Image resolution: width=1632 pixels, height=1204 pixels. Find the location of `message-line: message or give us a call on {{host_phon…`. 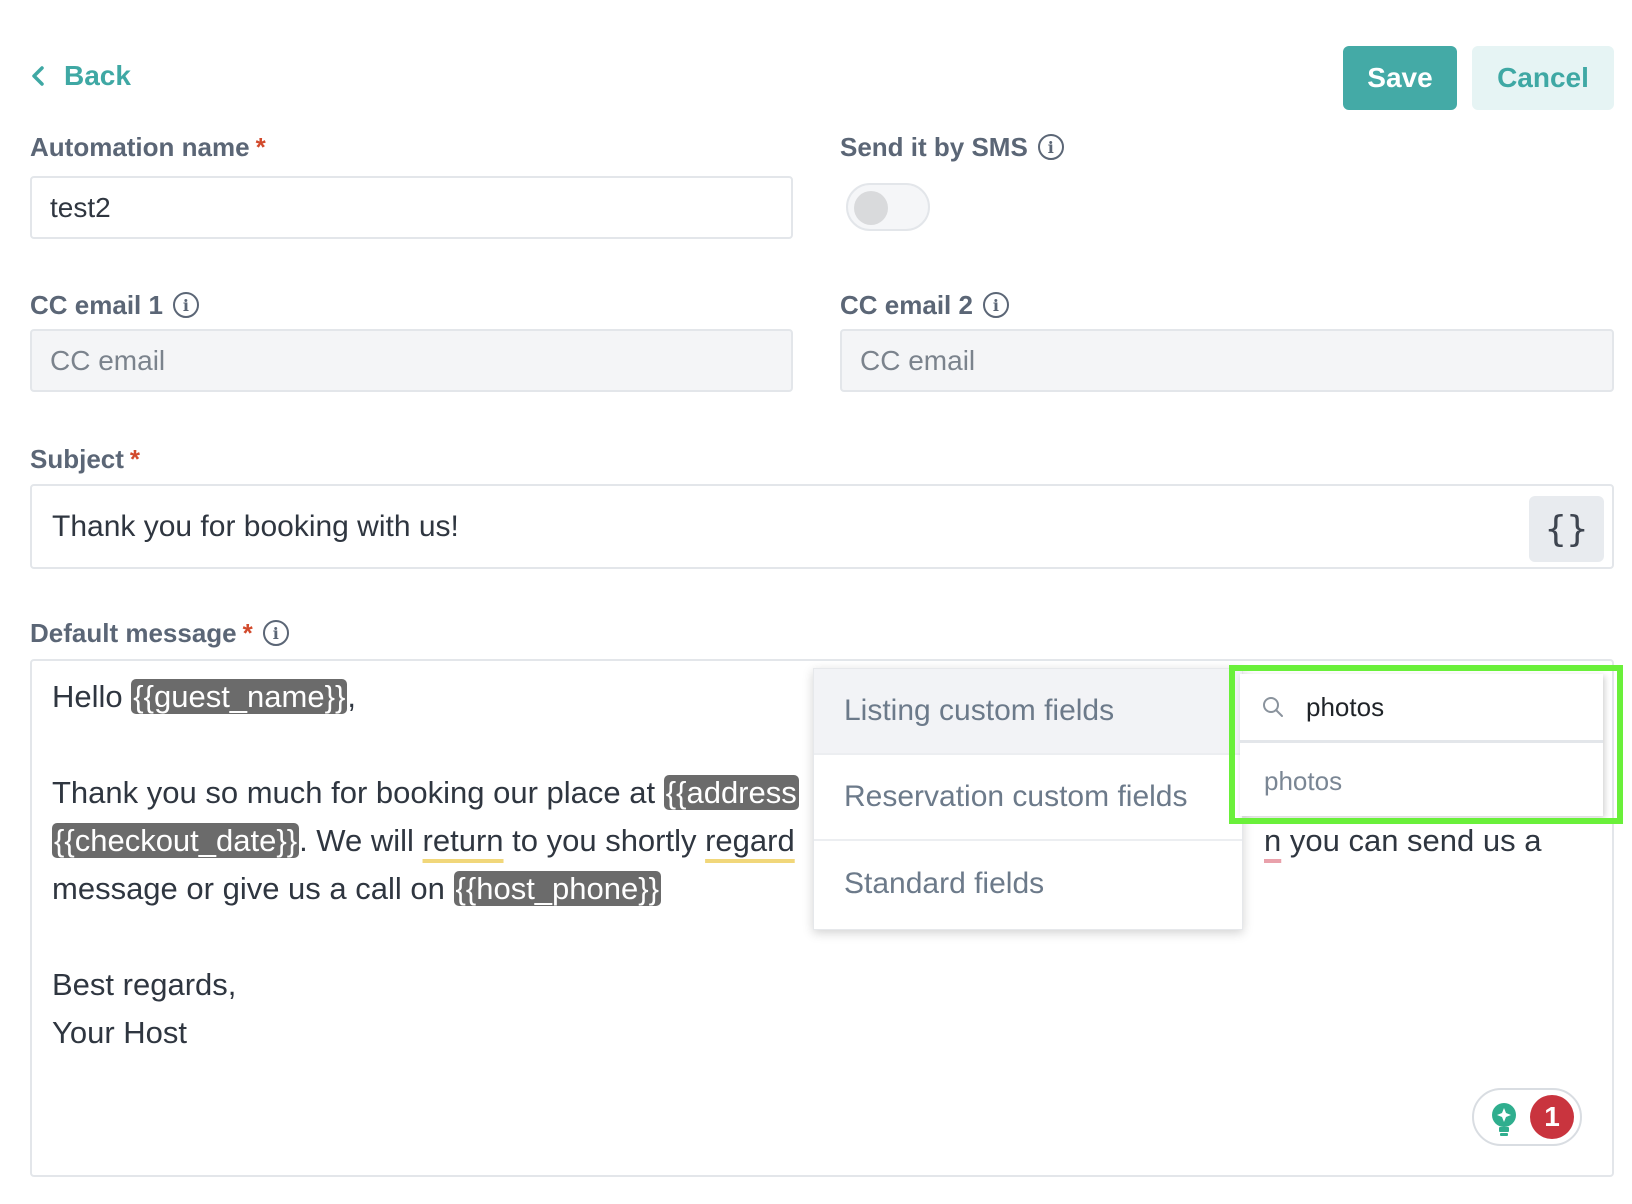

message-line: message or give us a call on {{host_phon… is located at coordinates (356, 888).